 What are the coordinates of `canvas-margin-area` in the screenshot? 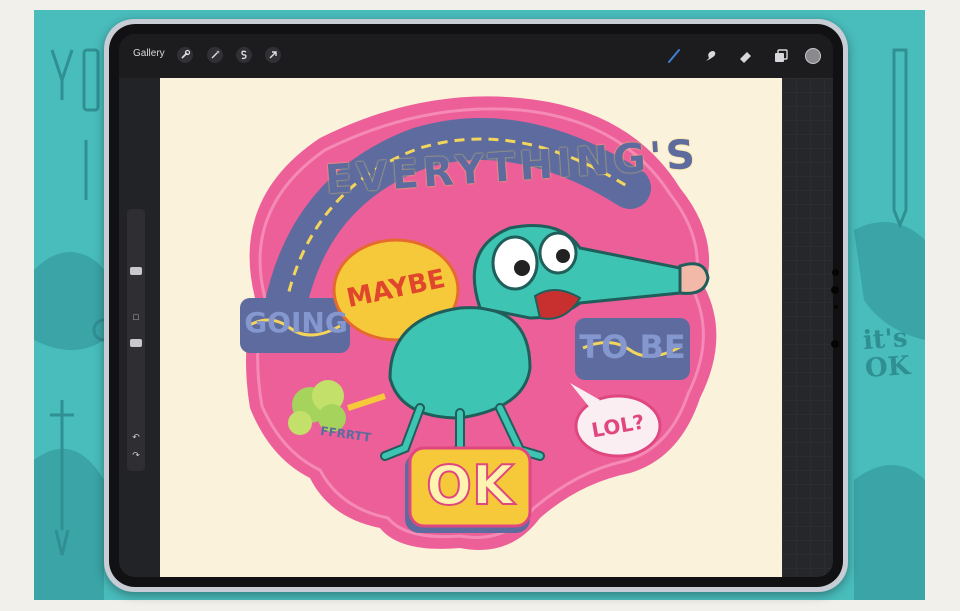 It's located at (807, 327).